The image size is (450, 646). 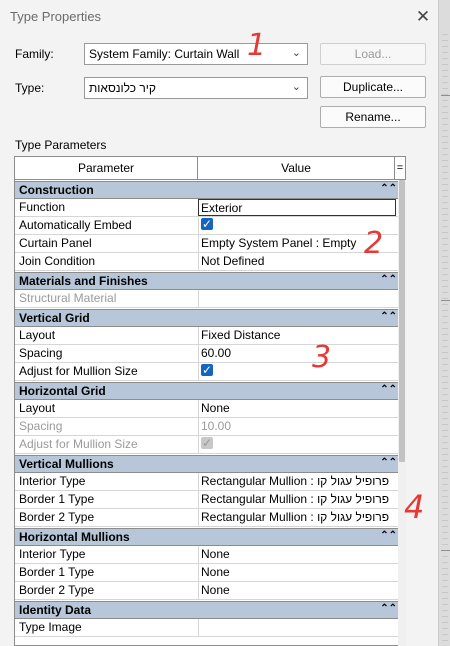 What do you see at coordinates (210, 464) in the screenshot?
I see `category-vertical-mullions: Vertical Mullions ⌃⌃` at bounding box center [210, 464].